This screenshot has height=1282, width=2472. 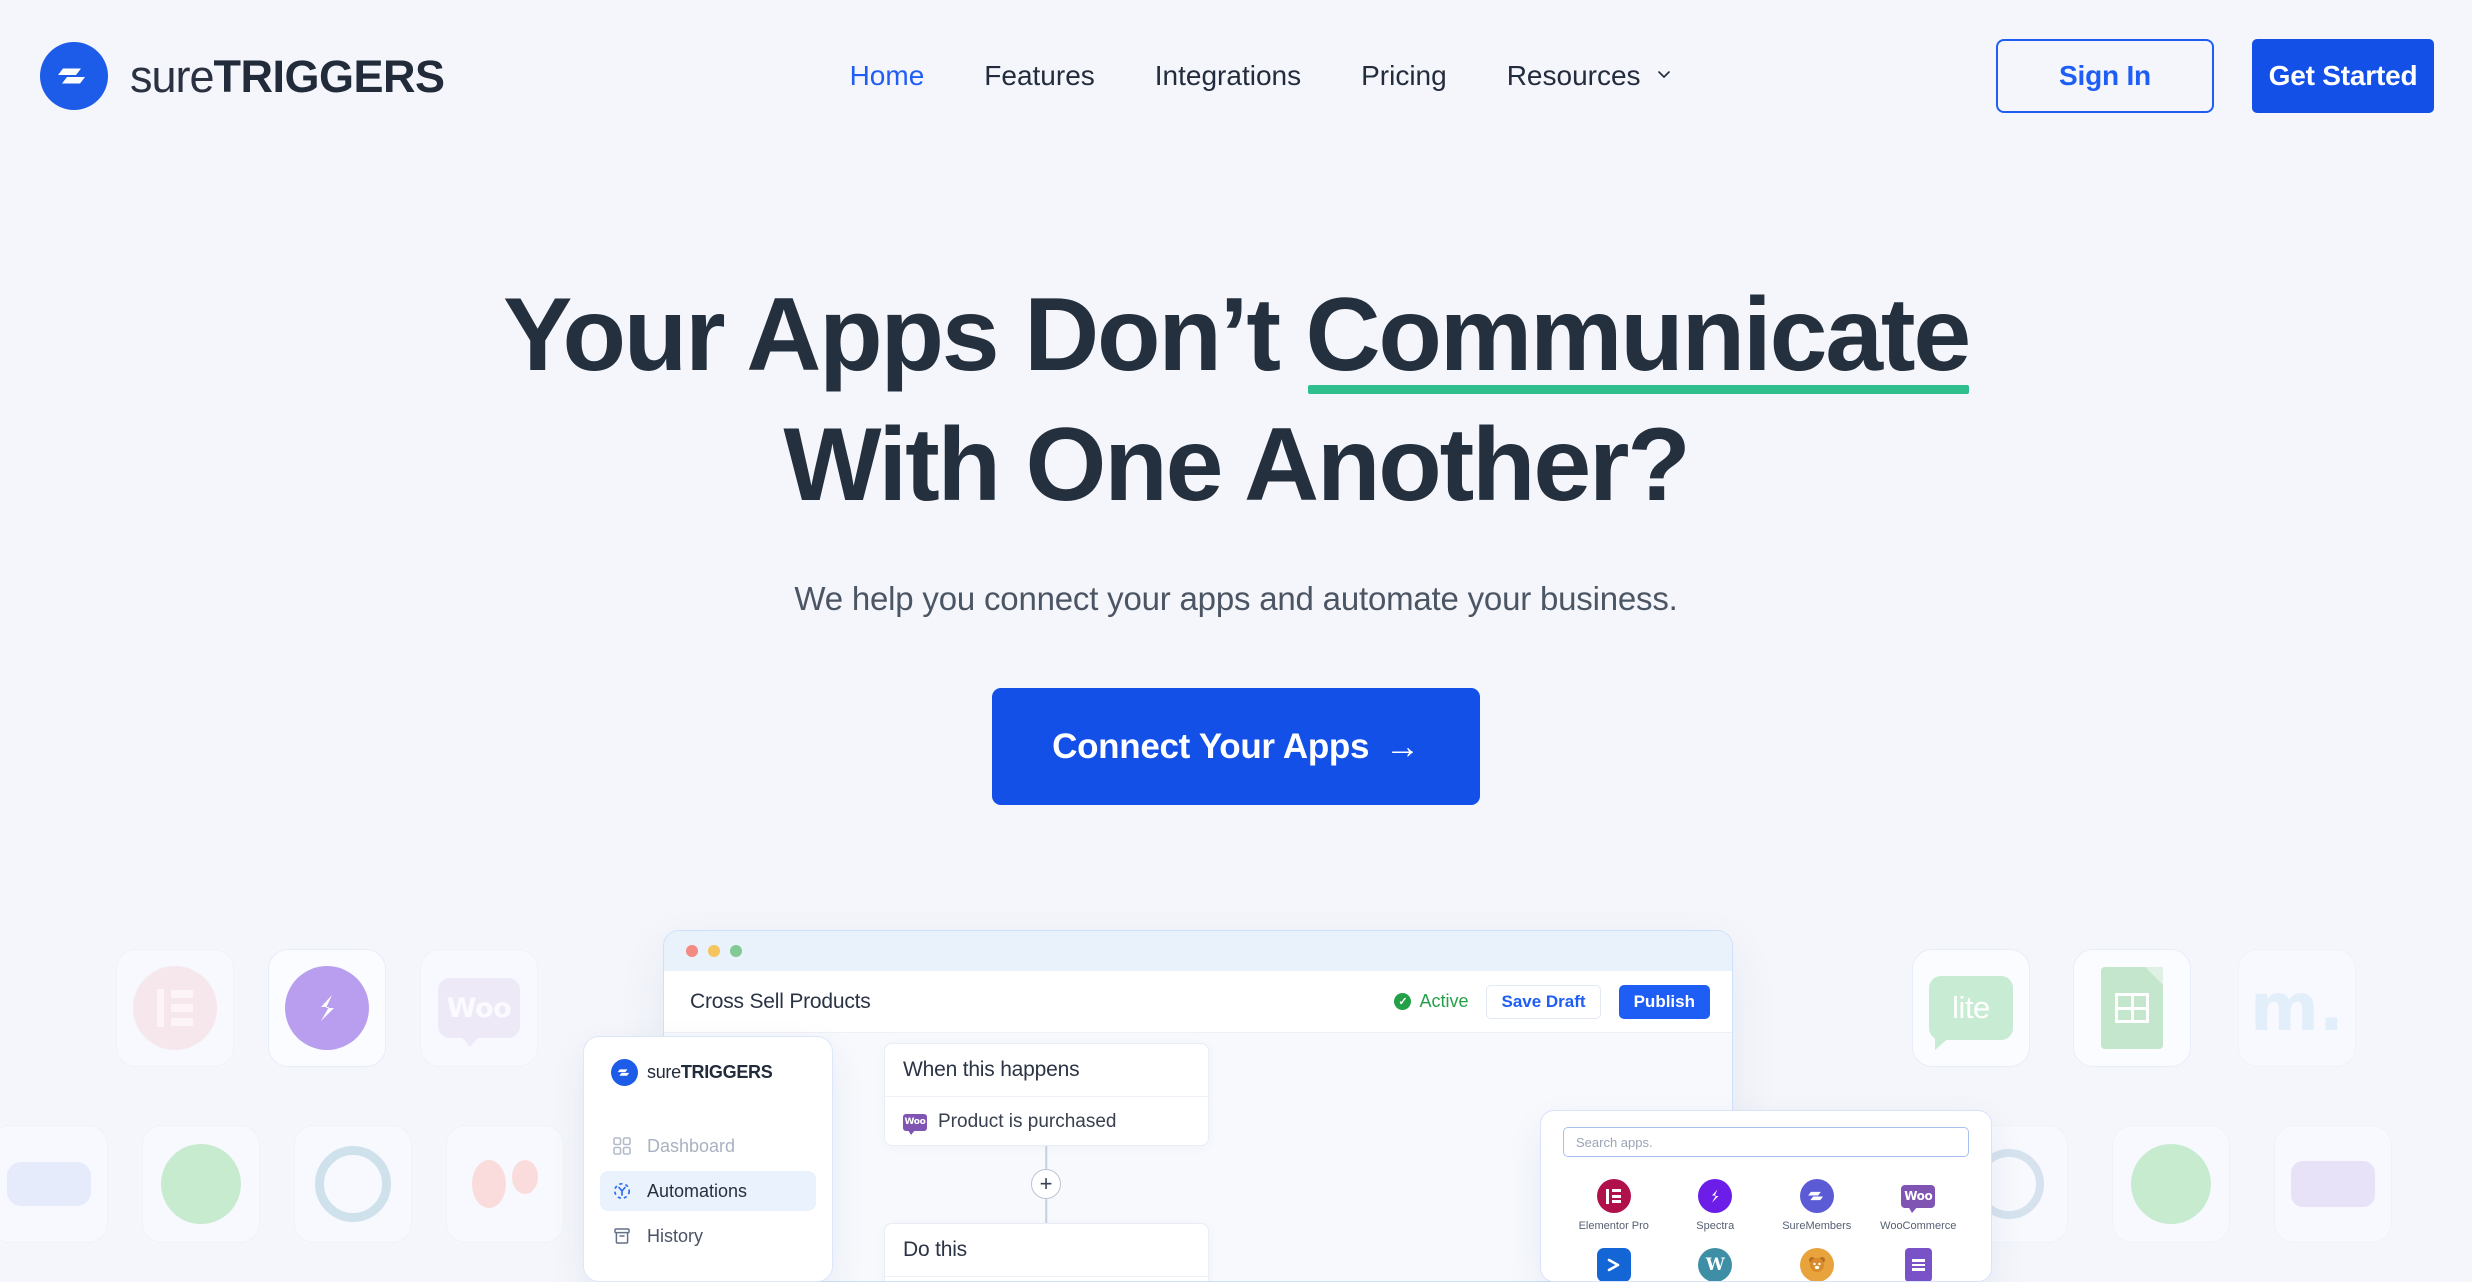 I want to click on arrow-right-icon: →, so click(x=1402, y=746).